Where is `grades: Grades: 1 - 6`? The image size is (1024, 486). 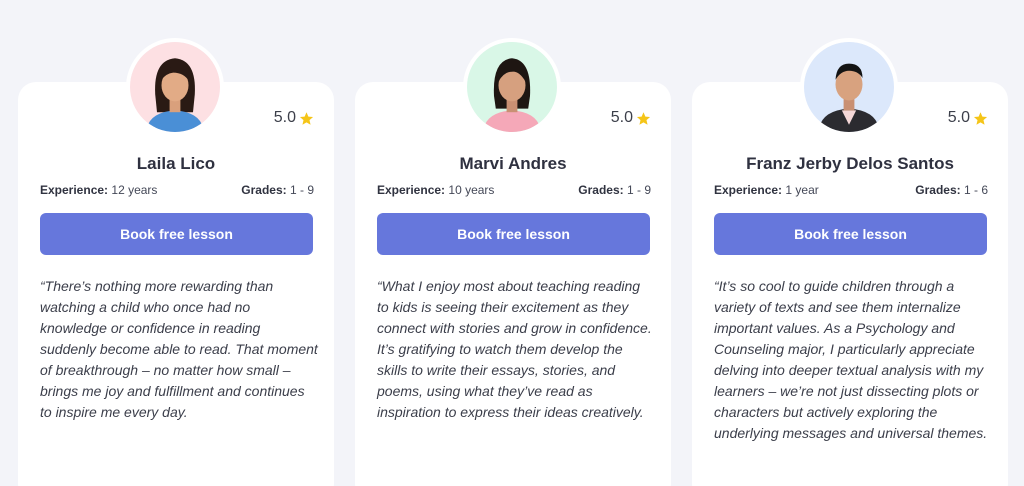
grades: Grades: 1 - 6 is located at coordinates (951, 190).